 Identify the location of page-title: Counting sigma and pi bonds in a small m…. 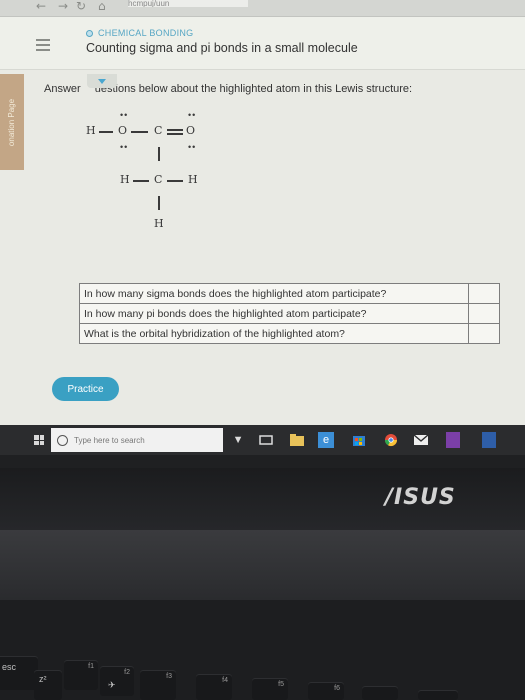
(222, 48).